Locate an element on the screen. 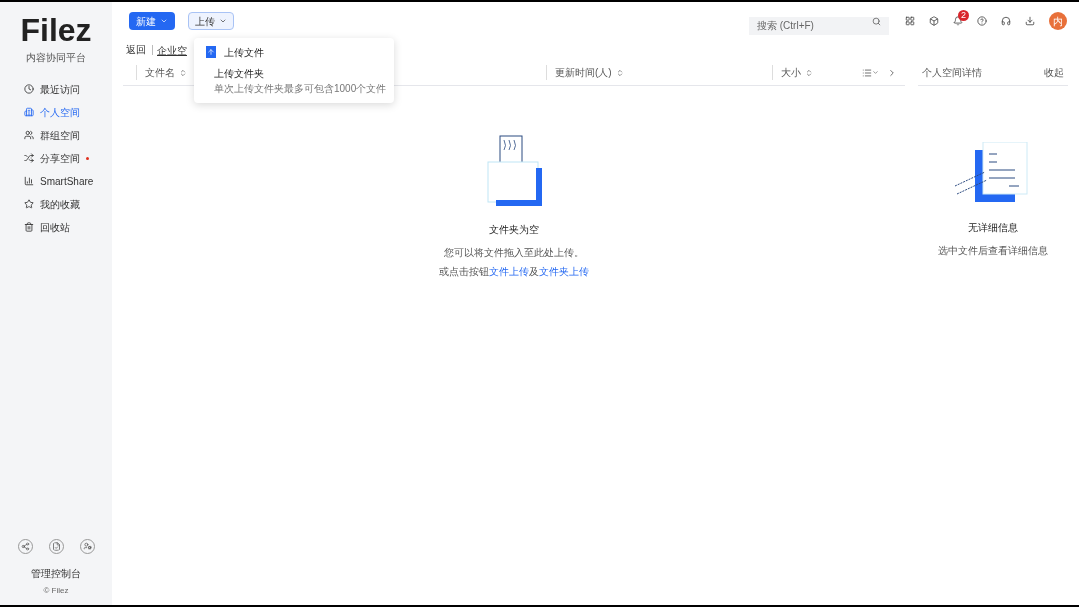 The height and width of the screenshot is (607, 1079). upload-file-icon is located at coordinates (211, 52).